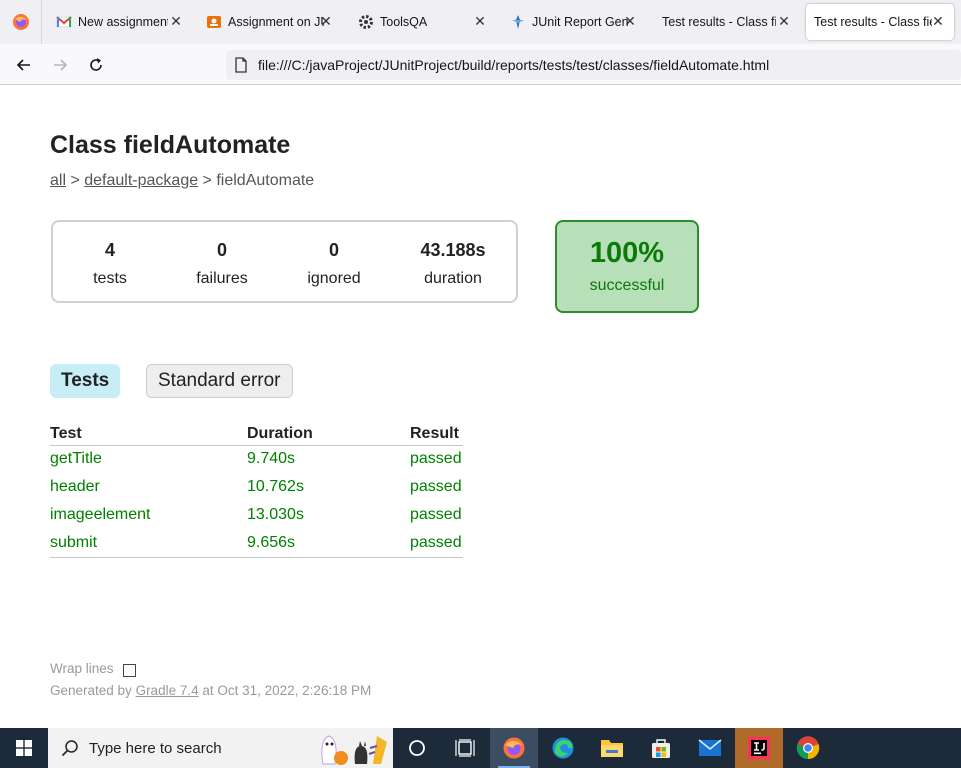 This screenshot has width=961, height=768. Describe the element at coordinates (873, 22) in the screenshot. I see `tab-label: Test results - Class fiel` at that location.